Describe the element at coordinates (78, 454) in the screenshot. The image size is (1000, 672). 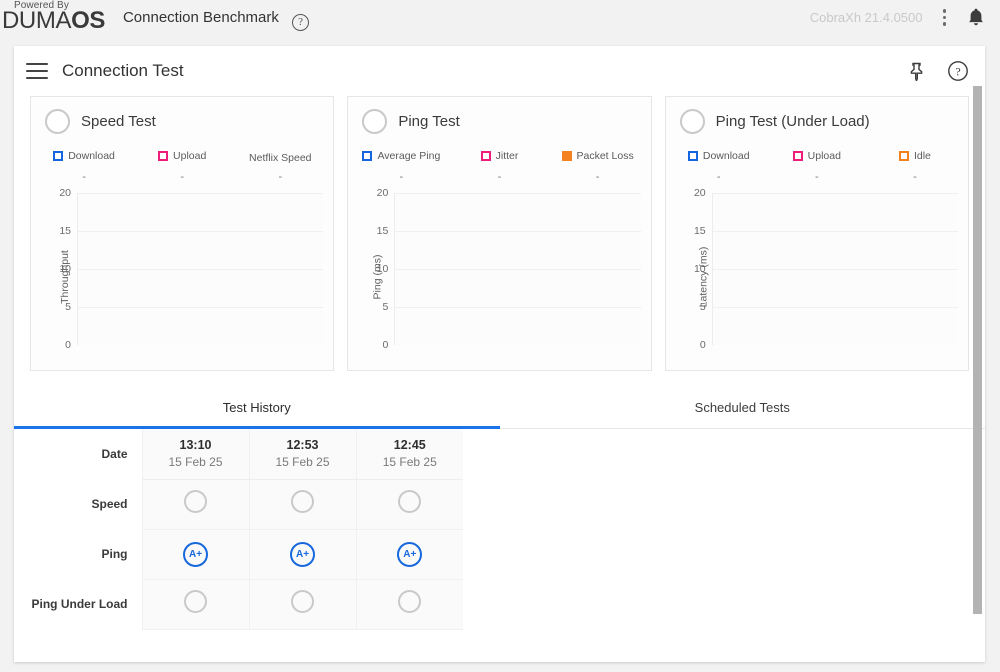
I see `row-label: Date` at that location.